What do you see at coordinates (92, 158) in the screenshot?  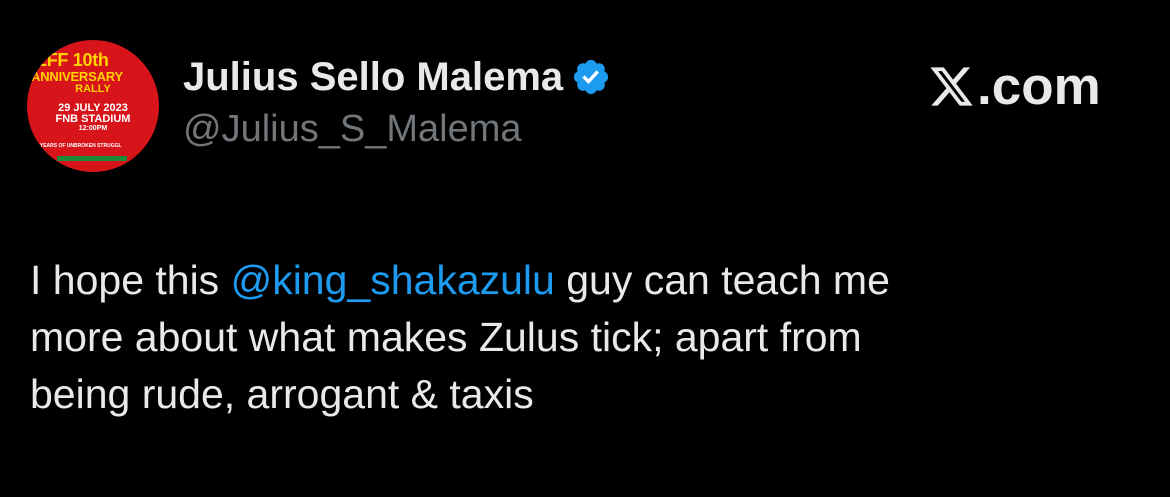 I see `avatar-green-band` at bounding box center [92, 158].